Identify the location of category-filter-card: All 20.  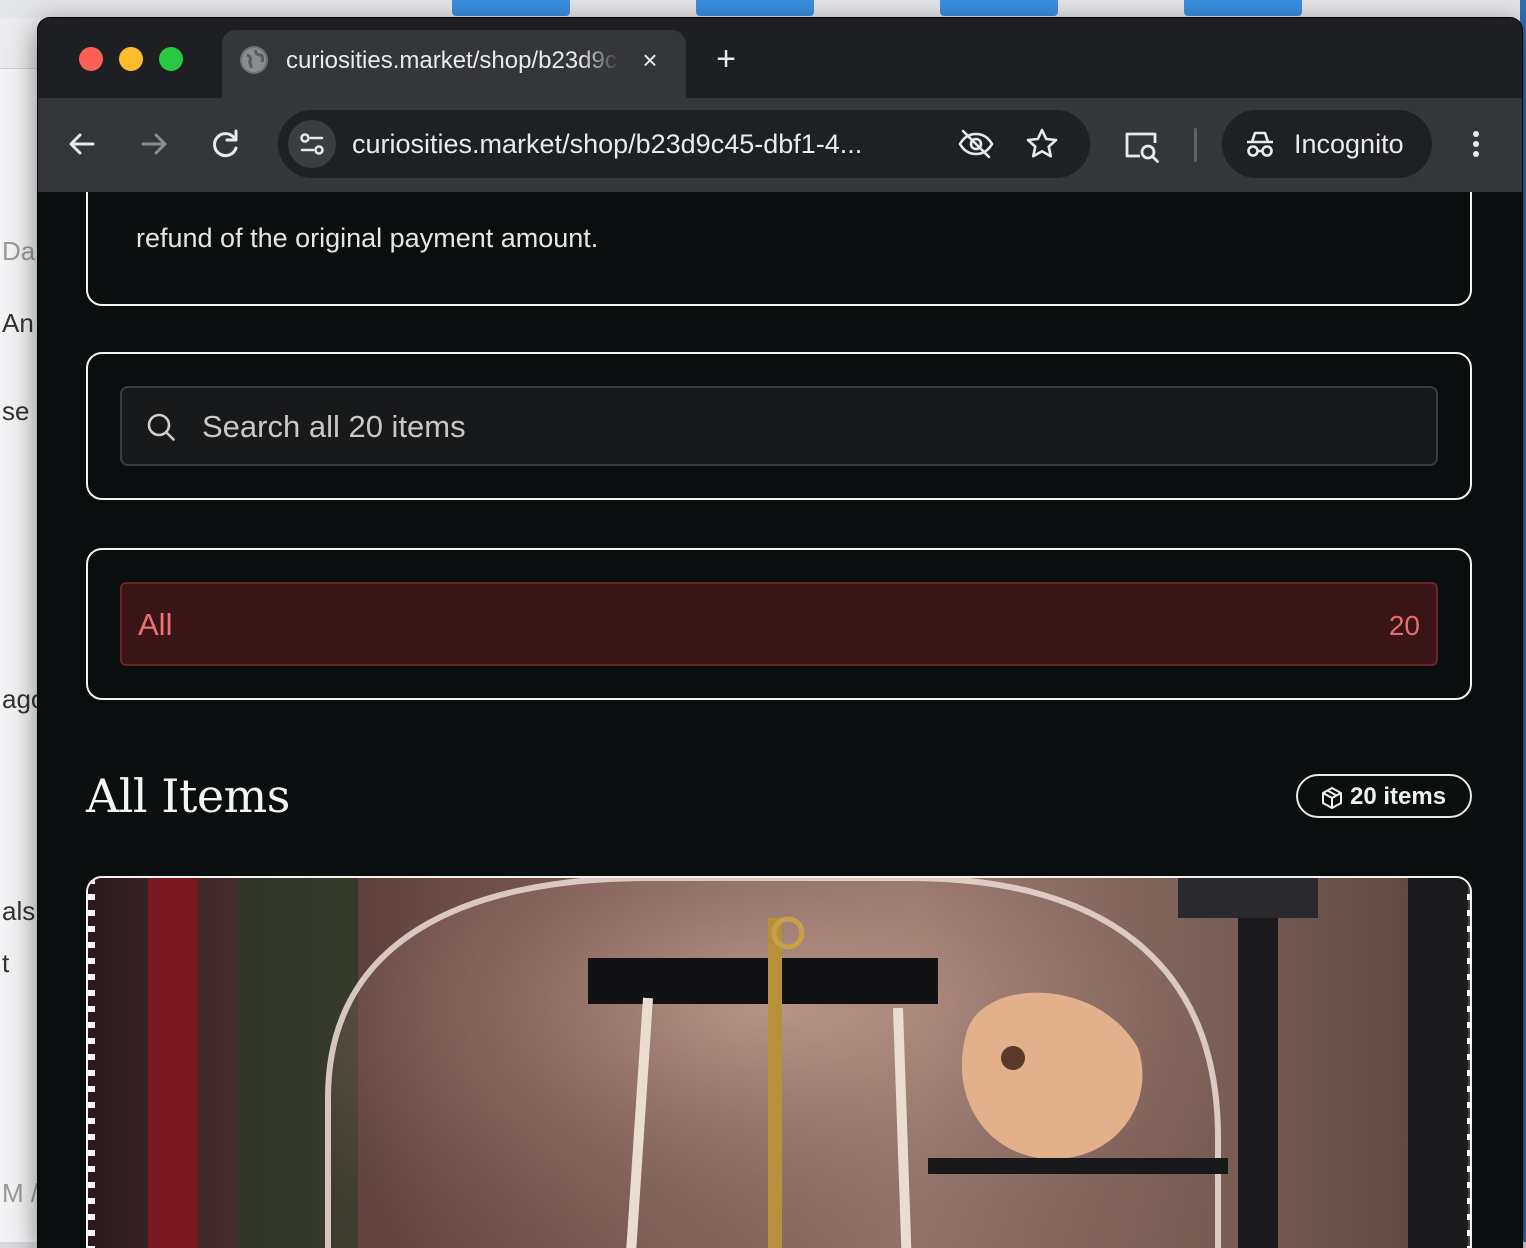
(779, 624).